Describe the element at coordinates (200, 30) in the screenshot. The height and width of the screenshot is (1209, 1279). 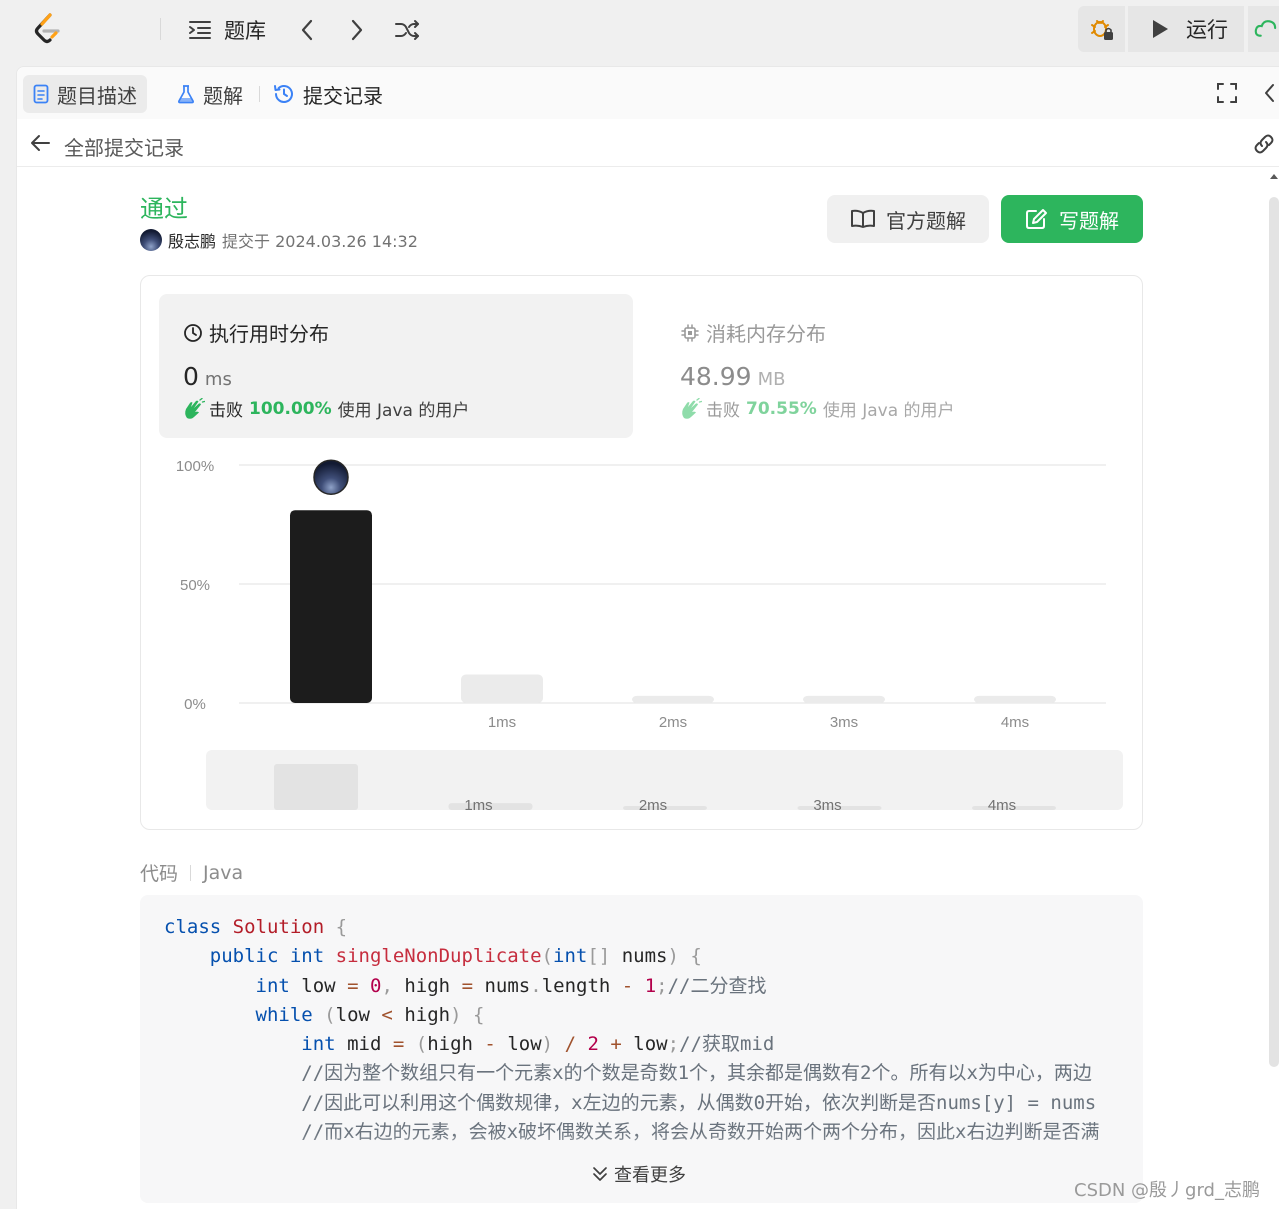
I see `list-icon` at that location.